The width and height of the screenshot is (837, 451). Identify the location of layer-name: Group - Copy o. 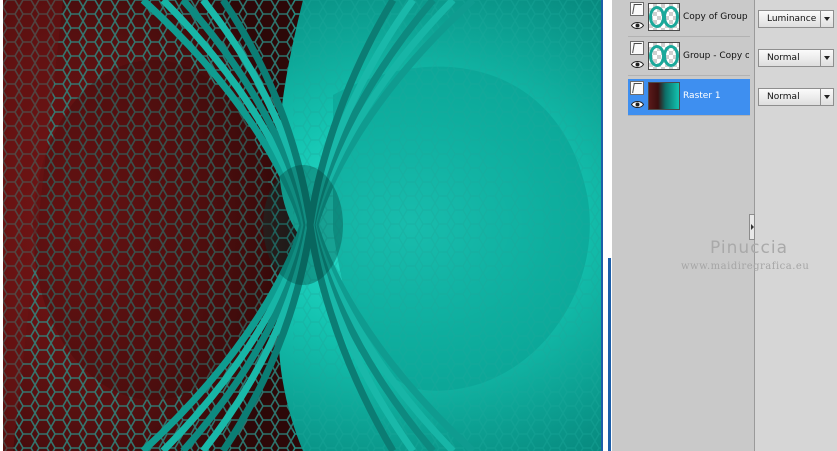
(716, 56).